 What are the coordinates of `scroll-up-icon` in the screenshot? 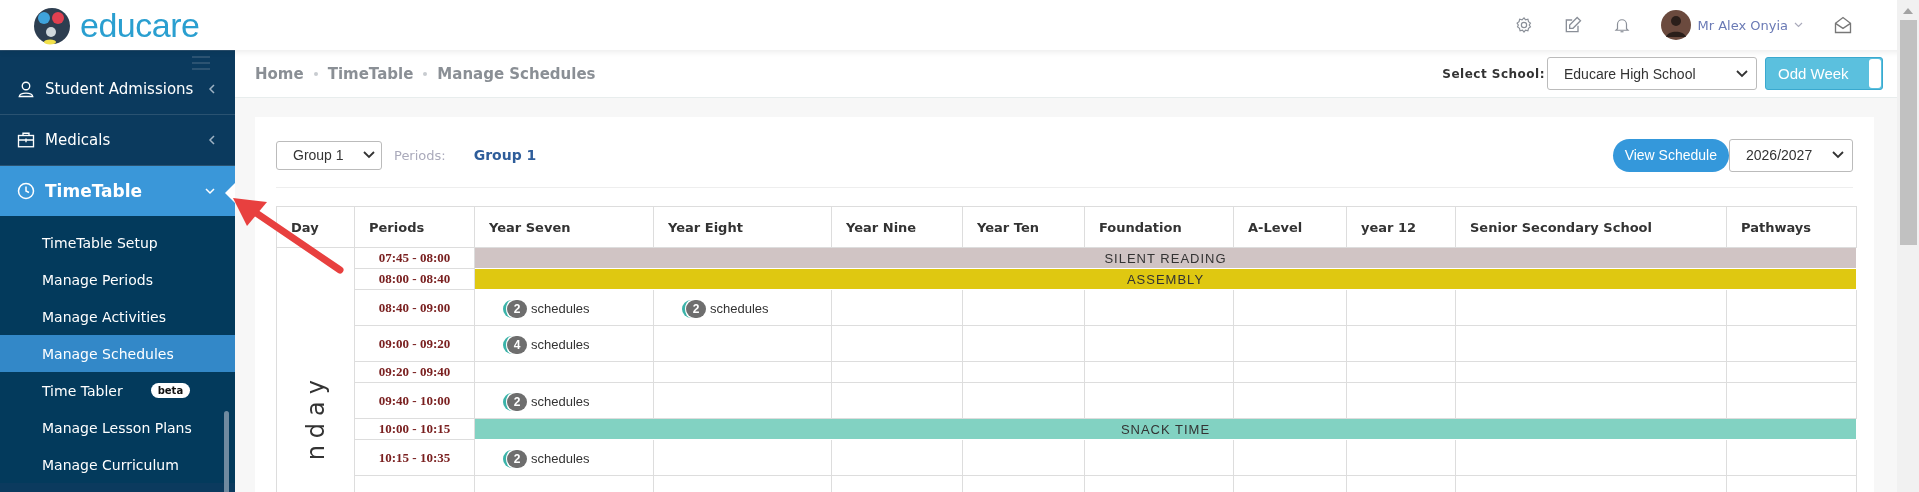 It's located at (1908, 11).